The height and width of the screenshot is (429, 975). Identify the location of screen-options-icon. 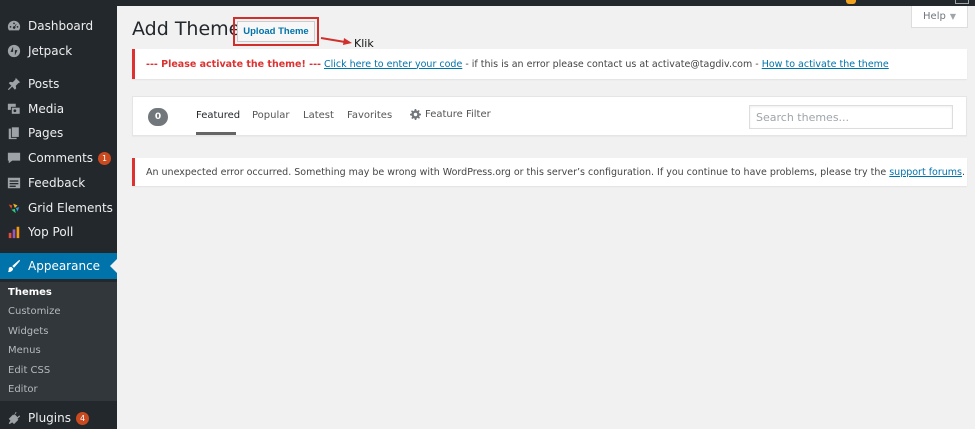
(962, 2).